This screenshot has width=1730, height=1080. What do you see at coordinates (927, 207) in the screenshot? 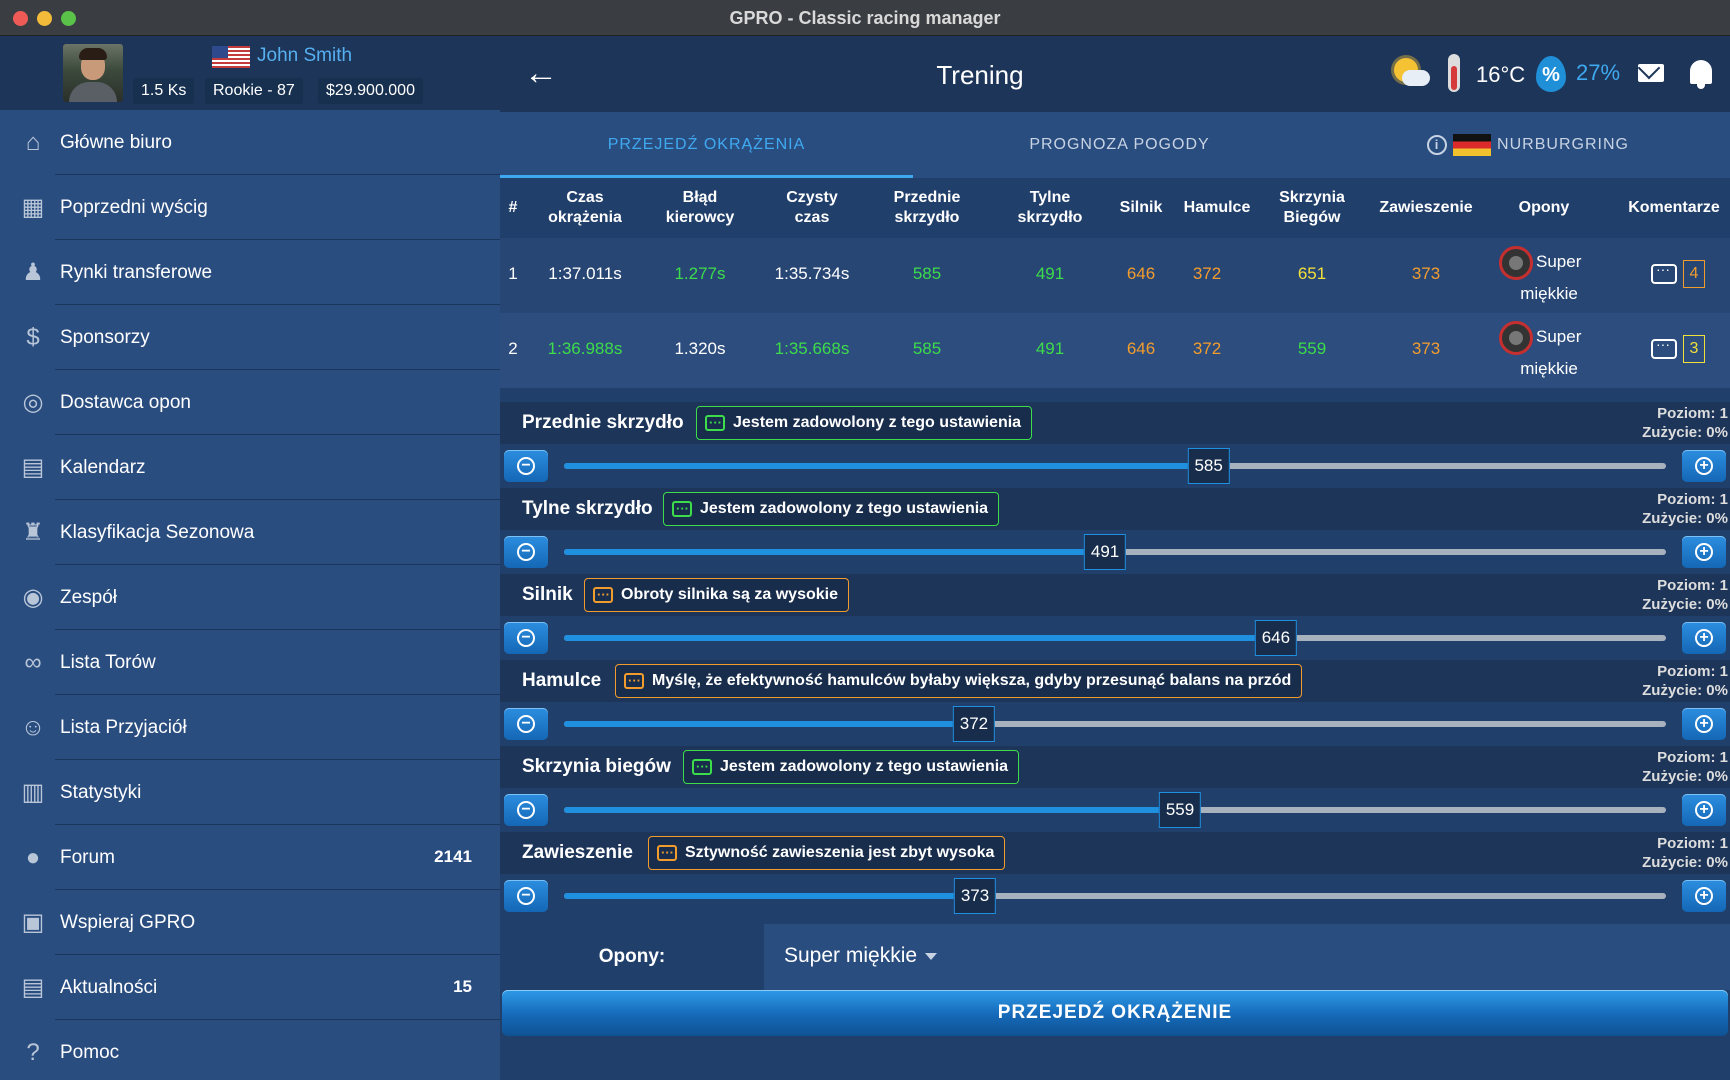
I see `col-front-wing: Przednie skrzydło` at bounding box center [927, 207].